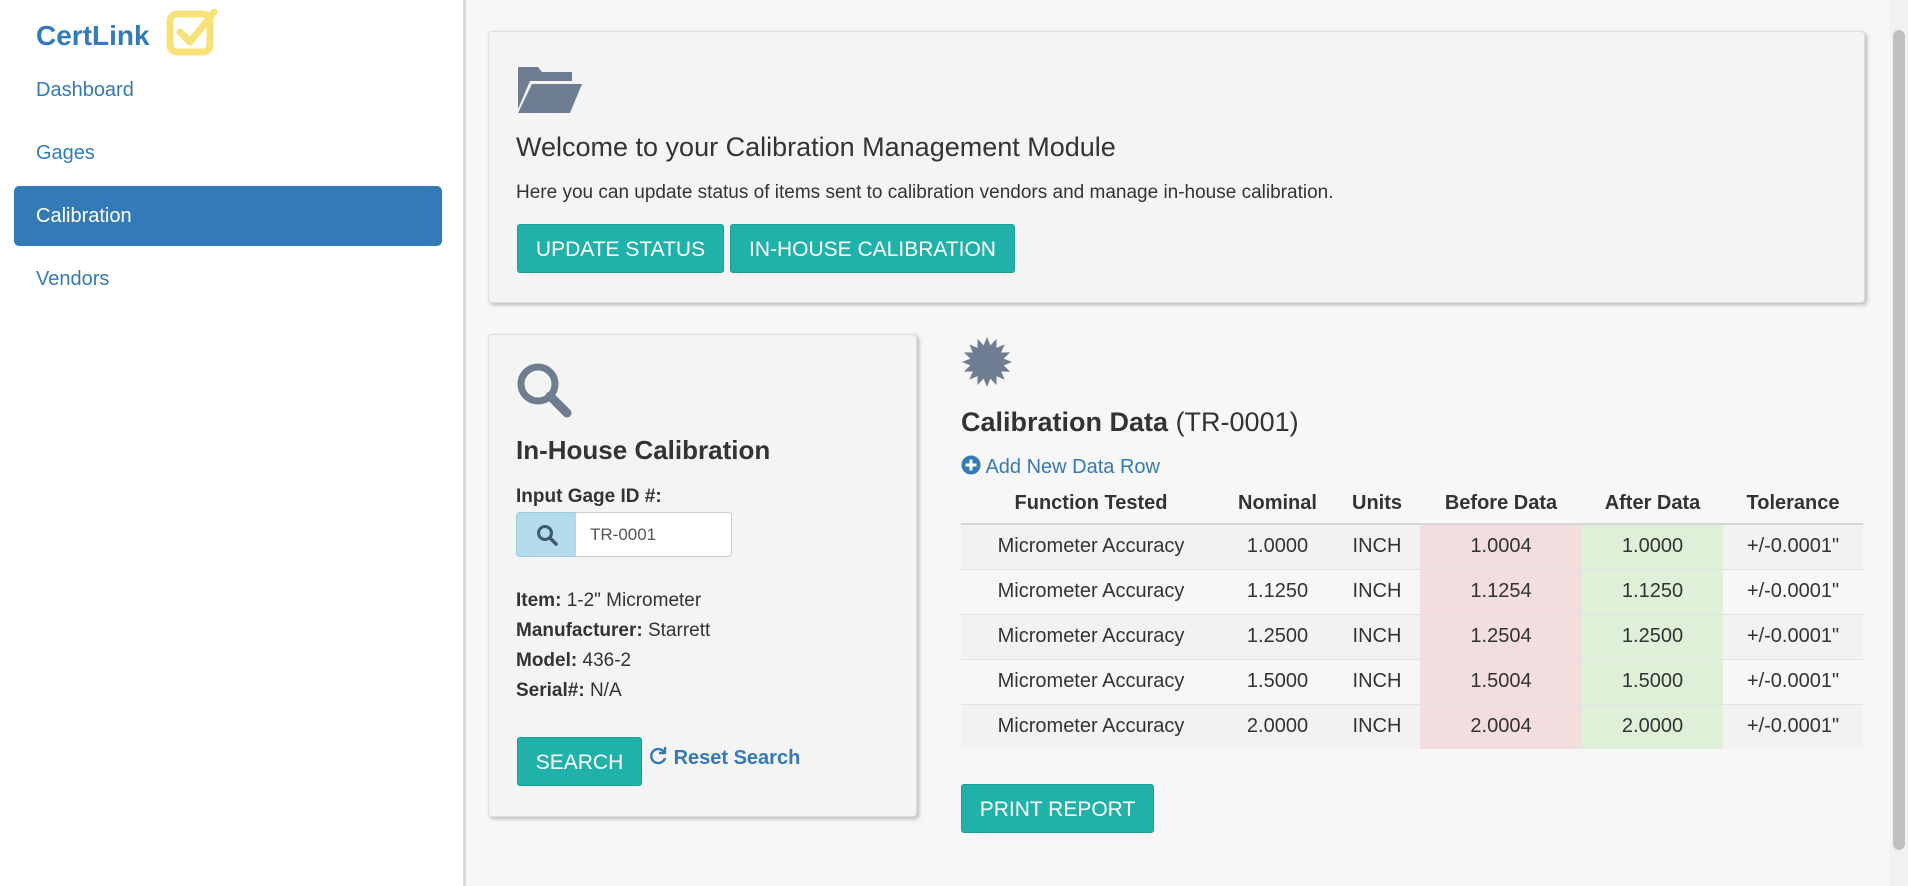  Describe the element at coordinates (1501, 546) in the screenshot. I see `before-data-cell: 1.0004` at that location.